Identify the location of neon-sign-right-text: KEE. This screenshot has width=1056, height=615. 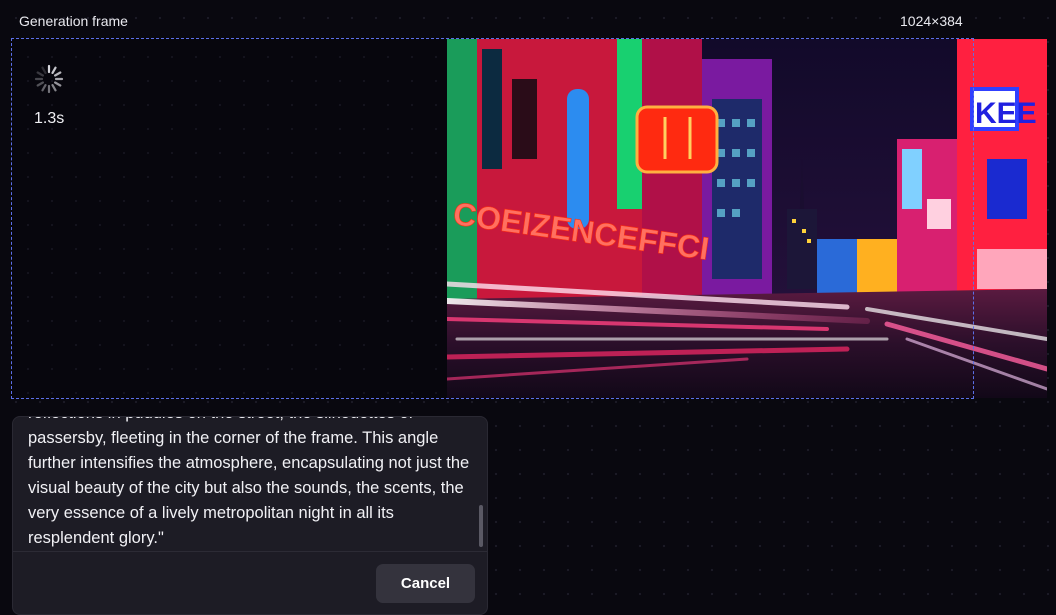
(1006, 113).